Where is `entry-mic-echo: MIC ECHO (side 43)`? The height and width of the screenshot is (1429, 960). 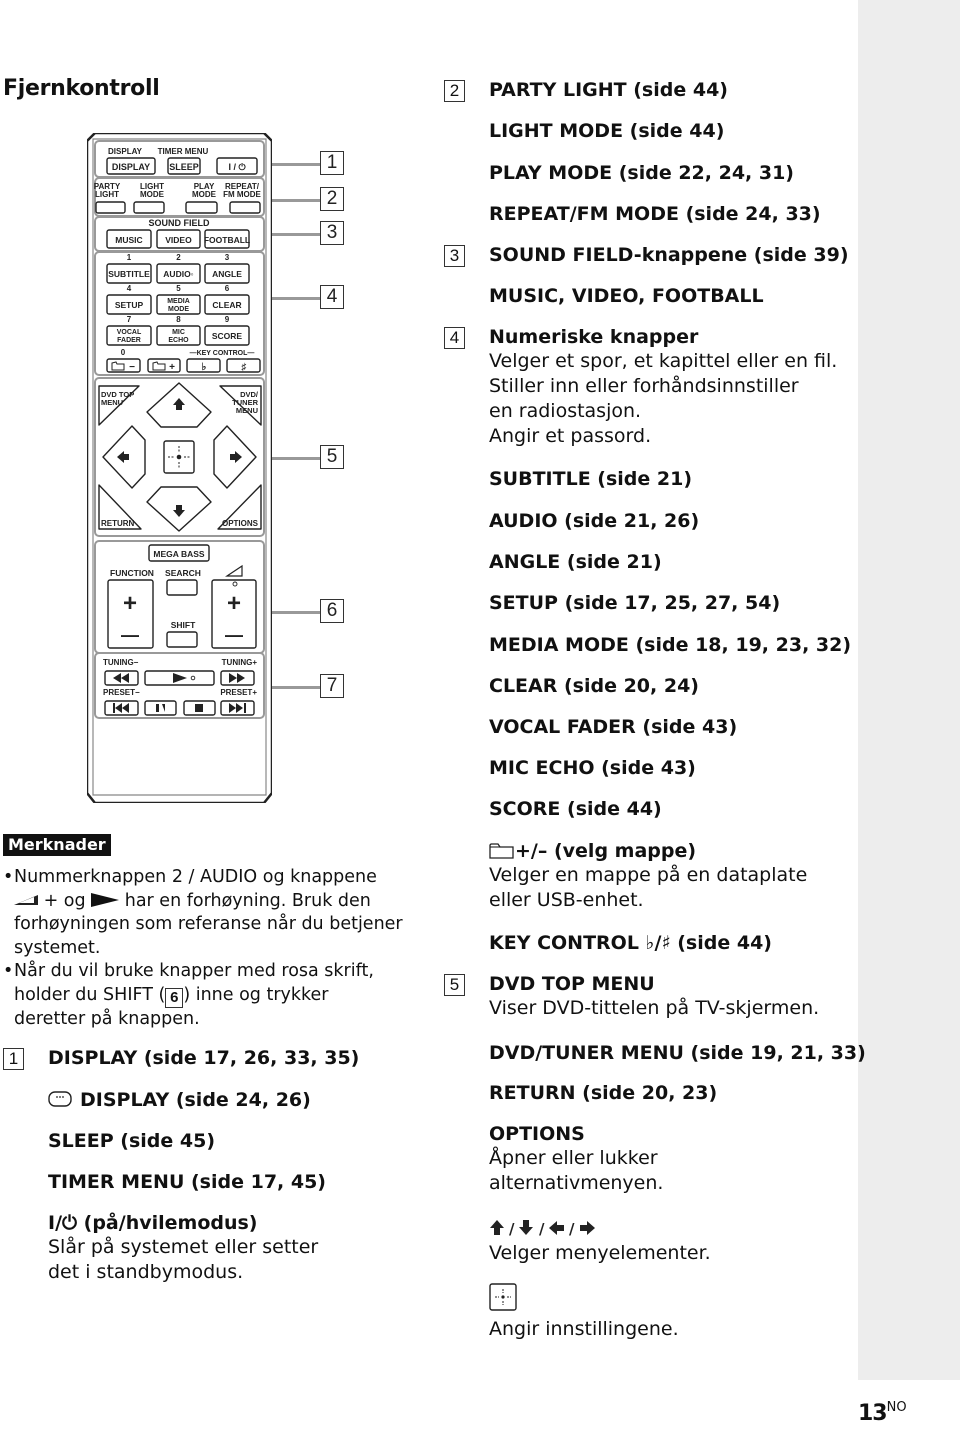
entry-mic-echo: MIC ECHO (side 43) is located at coordinates (592, 768).